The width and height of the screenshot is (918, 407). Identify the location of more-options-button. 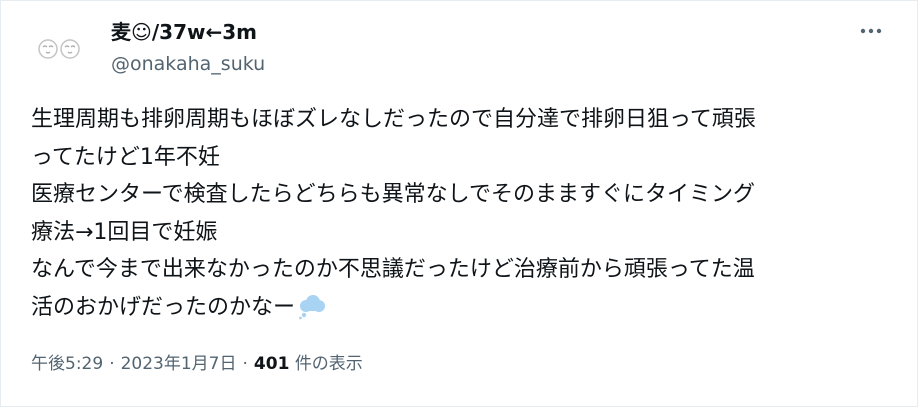
(871, 31).